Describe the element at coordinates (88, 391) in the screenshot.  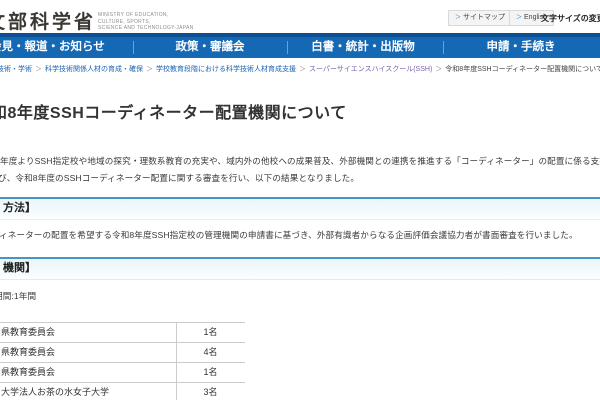
I see `organization-cell: 大学法人お茶の水女子大学` at that location.